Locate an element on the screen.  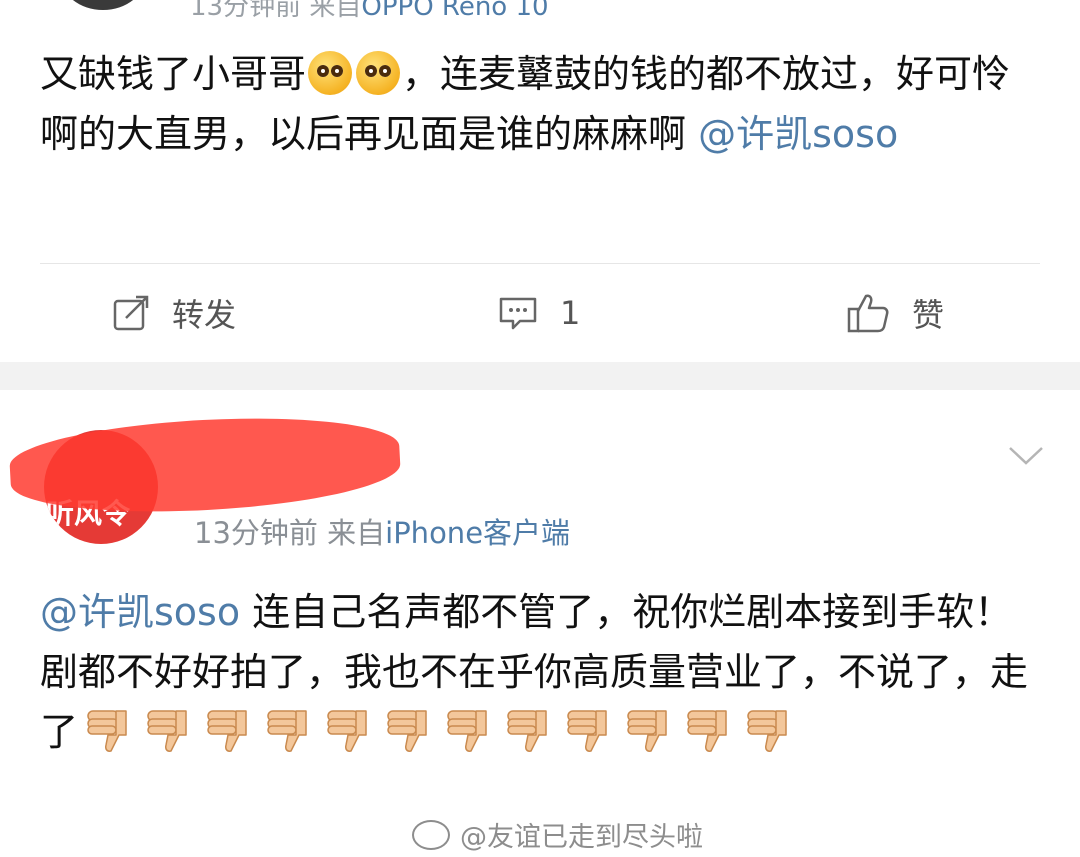
watermark-text: @友谊已走到尽头啦 is located at coordinates (581, 837).